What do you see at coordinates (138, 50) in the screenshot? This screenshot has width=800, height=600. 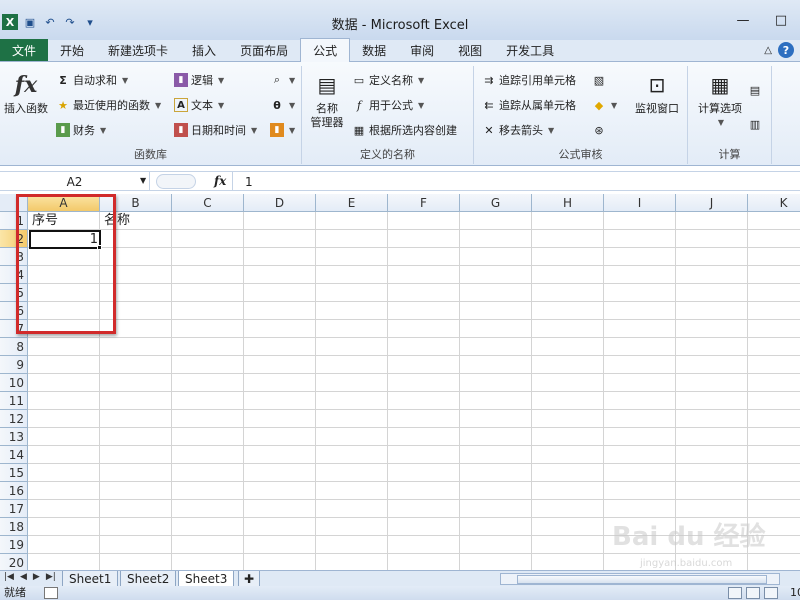 I see `tab-new: 新建选项卡` at bounding box center [138, 50].